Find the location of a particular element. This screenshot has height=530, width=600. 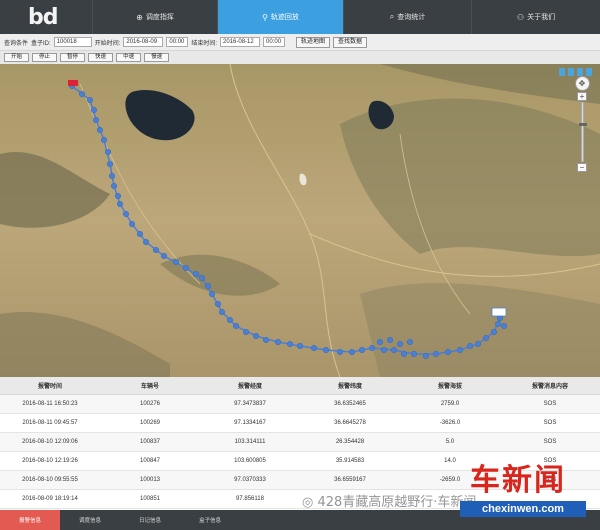

table-cell: 36.6352465 is located at coordinates (350, 404).